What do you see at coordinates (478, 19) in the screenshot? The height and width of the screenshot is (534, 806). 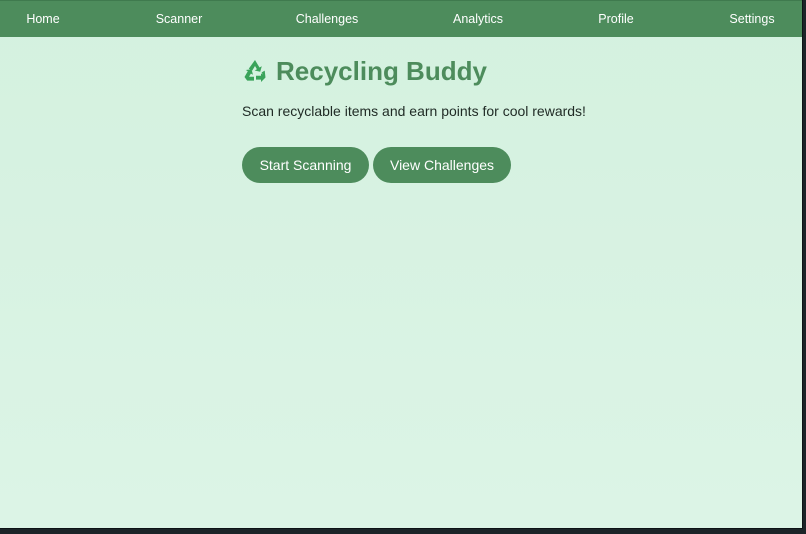 I see `nav-item-analytics: Analytics` at bounding box center [478, 19].